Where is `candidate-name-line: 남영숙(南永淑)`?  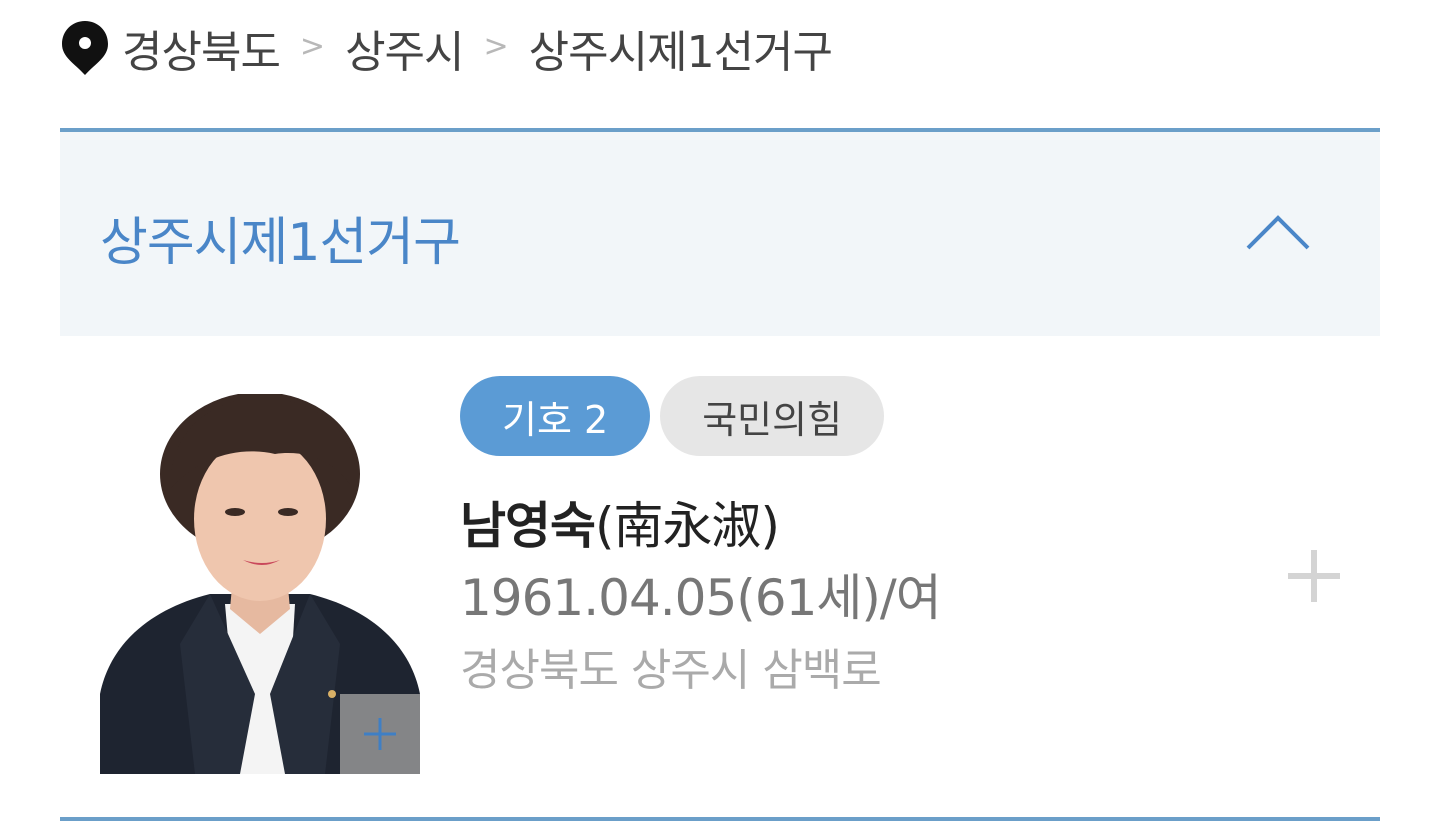
candidate-name-line: 남영숙(南永淑) is located at coordinates (620, 522).